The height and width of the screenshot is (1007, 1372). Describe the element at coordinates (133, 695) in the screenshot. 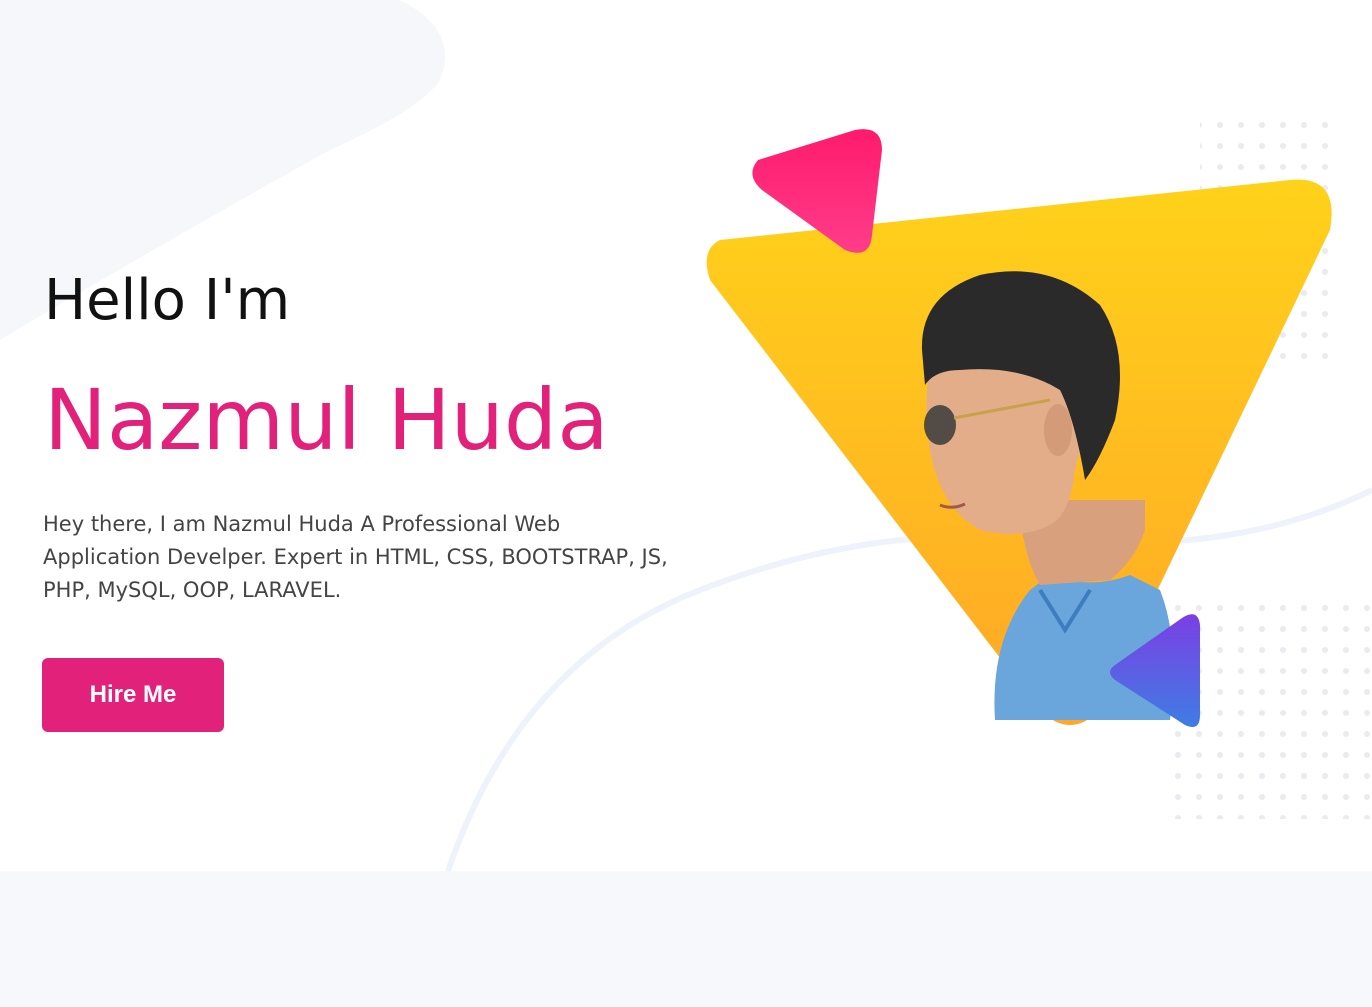

I see `hire-me-button: Hire Me` at that location.